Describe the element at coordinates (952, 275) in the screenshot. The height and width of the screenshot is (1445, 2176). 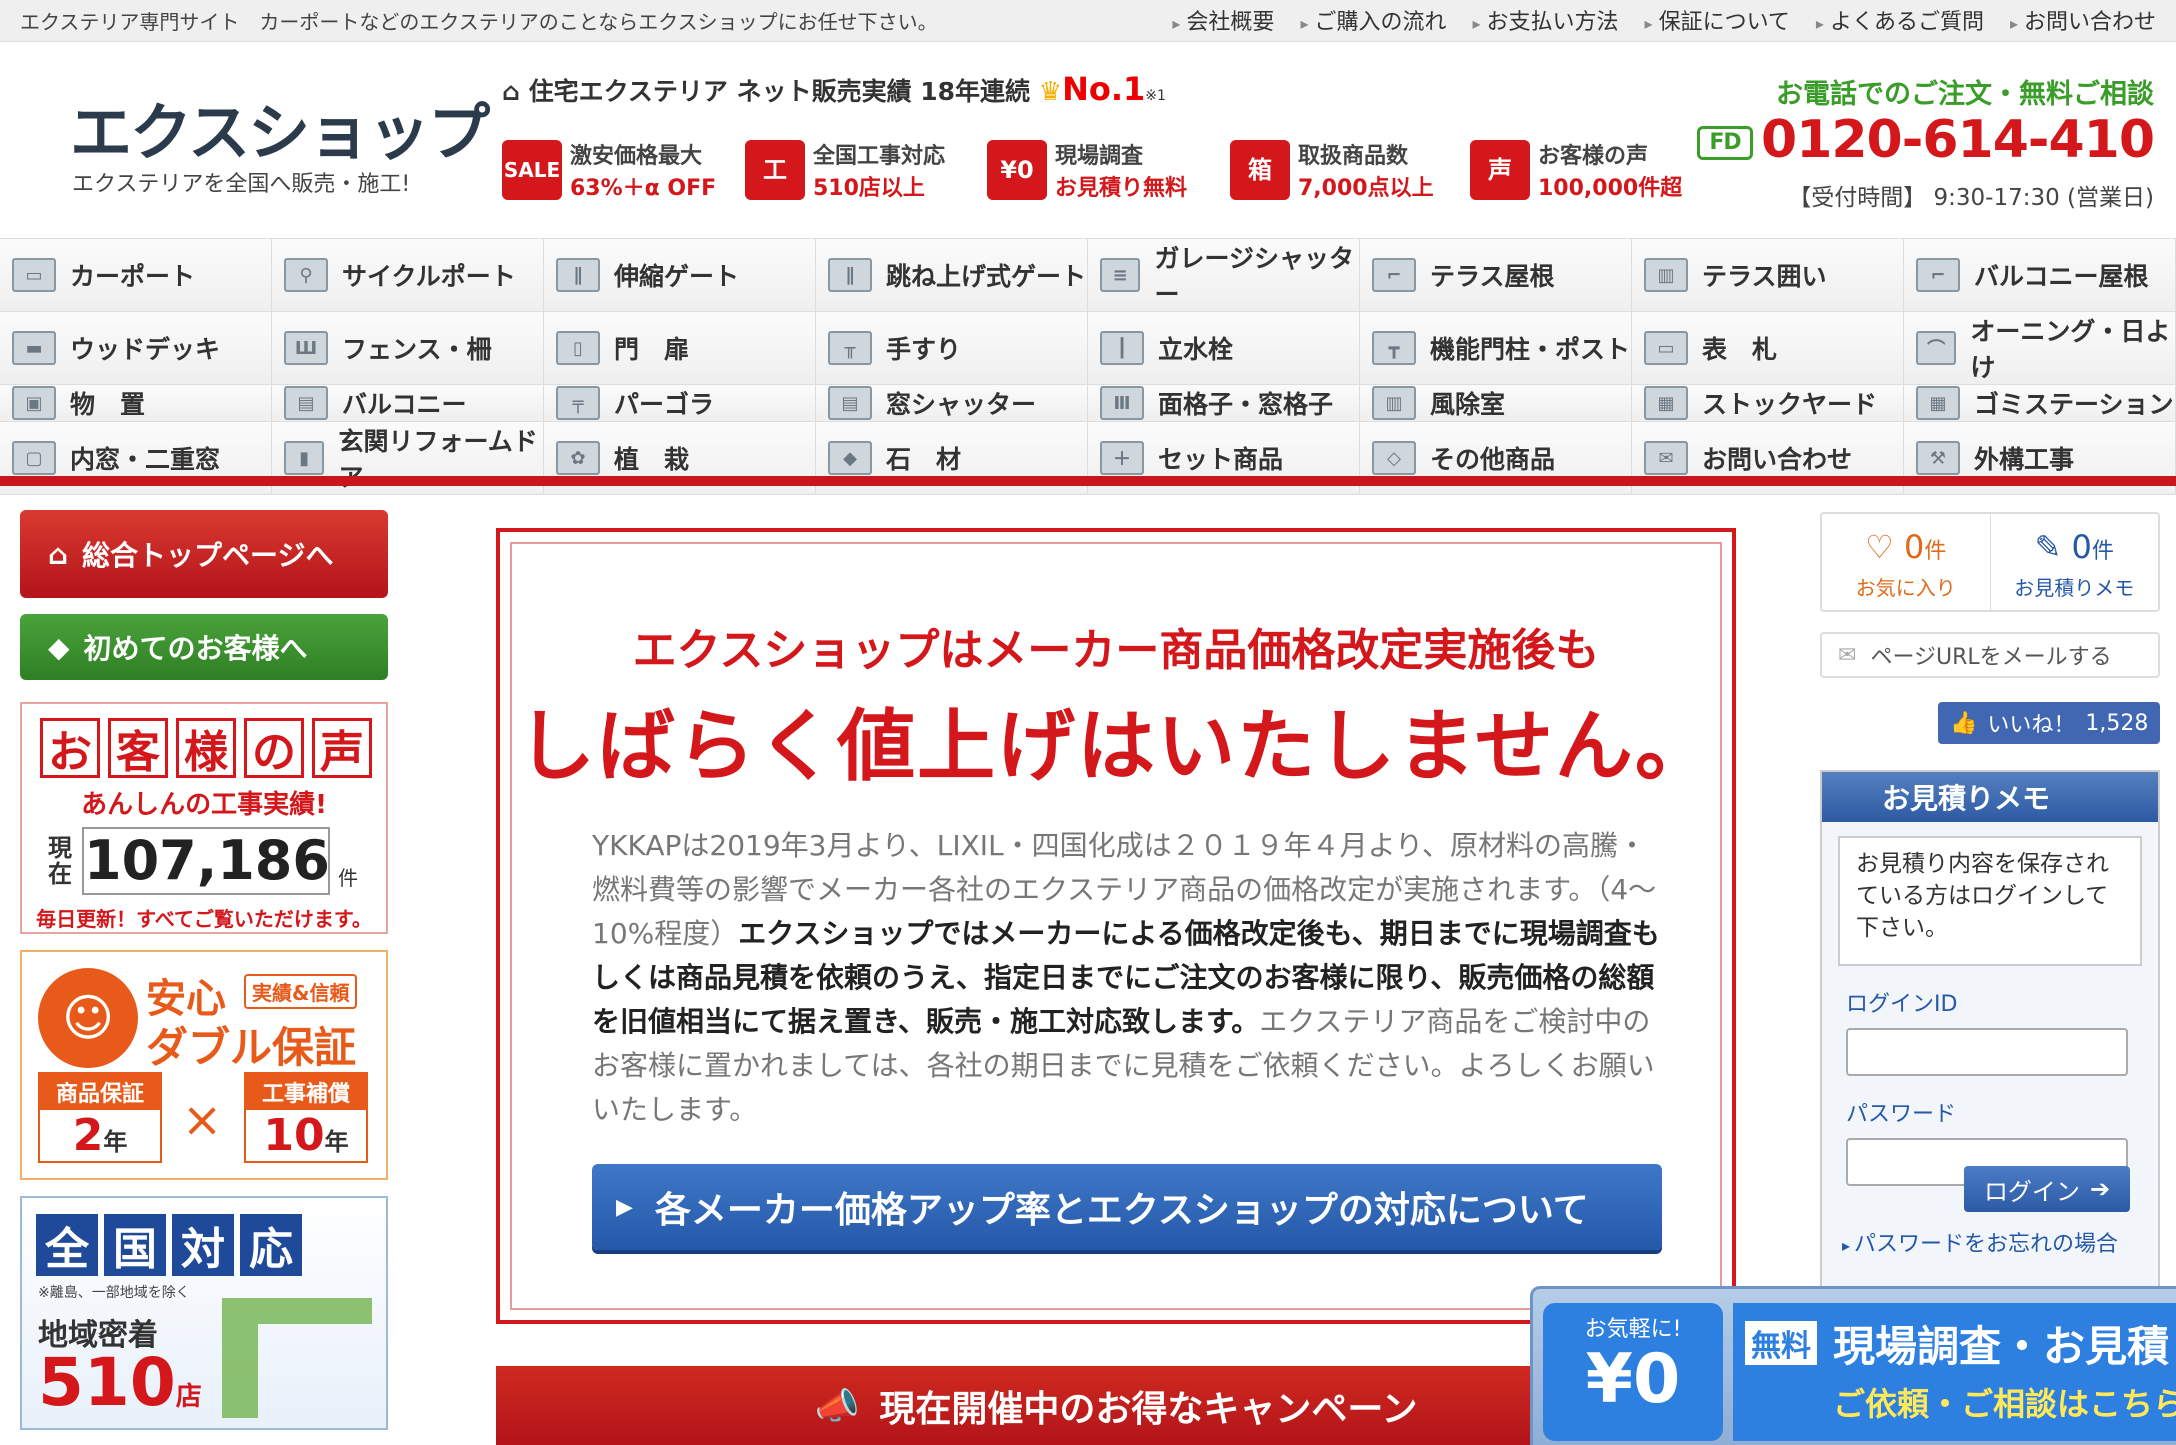
I see `nav-item-flip-gate: ∥ 跳ね上げ式ゲート` at that location.